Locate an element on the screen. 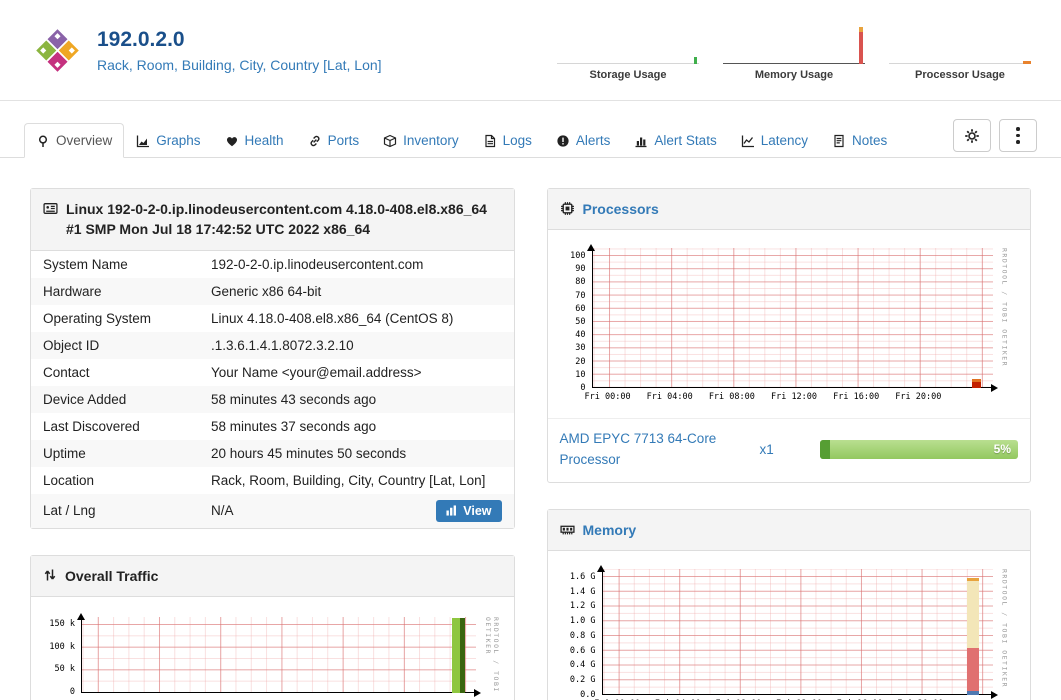  y-axis-label: 0.2 G is located at coordinates (582, 679).